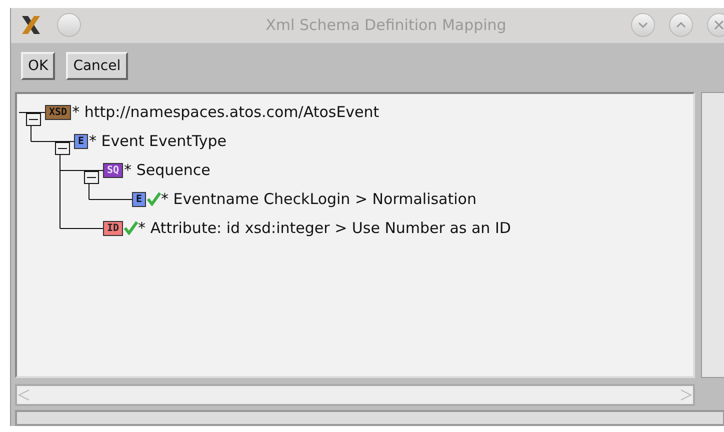 Image resolution: width=724 pixels, height=432 pixels. Describe the element at coordinates (226, 112) in the screenshot. I see `tree-node-label: * http://namespaces.atos.com/AtosEvent` at that location.